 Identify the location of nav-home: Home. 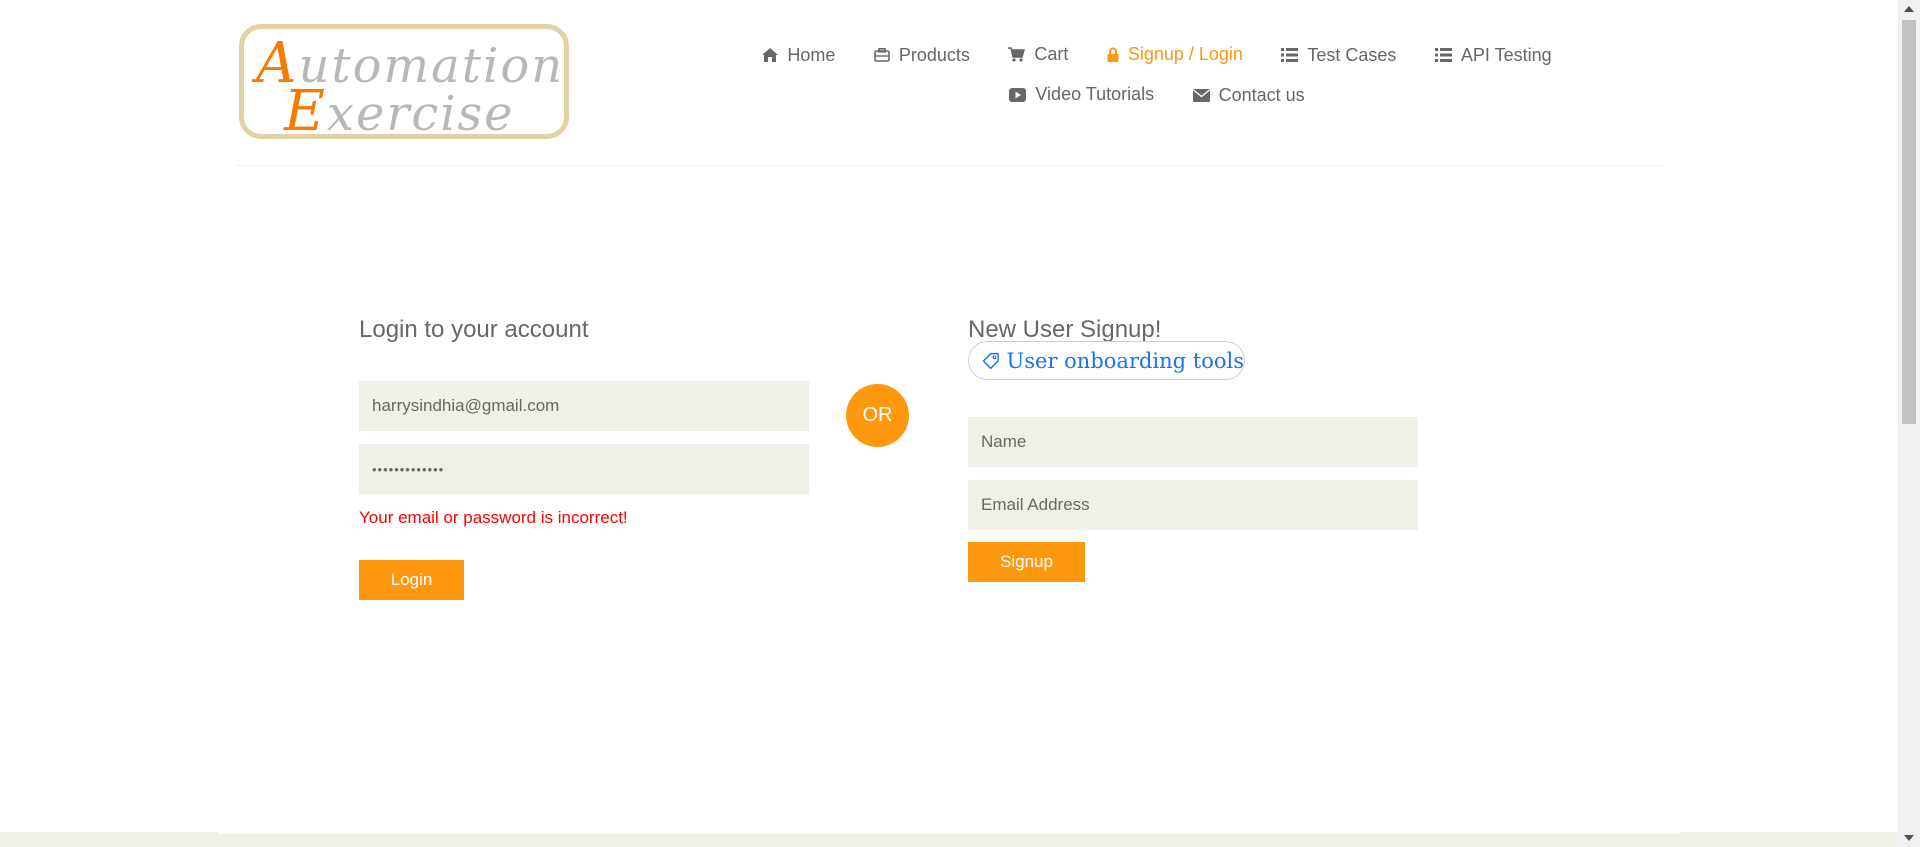
(798, 55).